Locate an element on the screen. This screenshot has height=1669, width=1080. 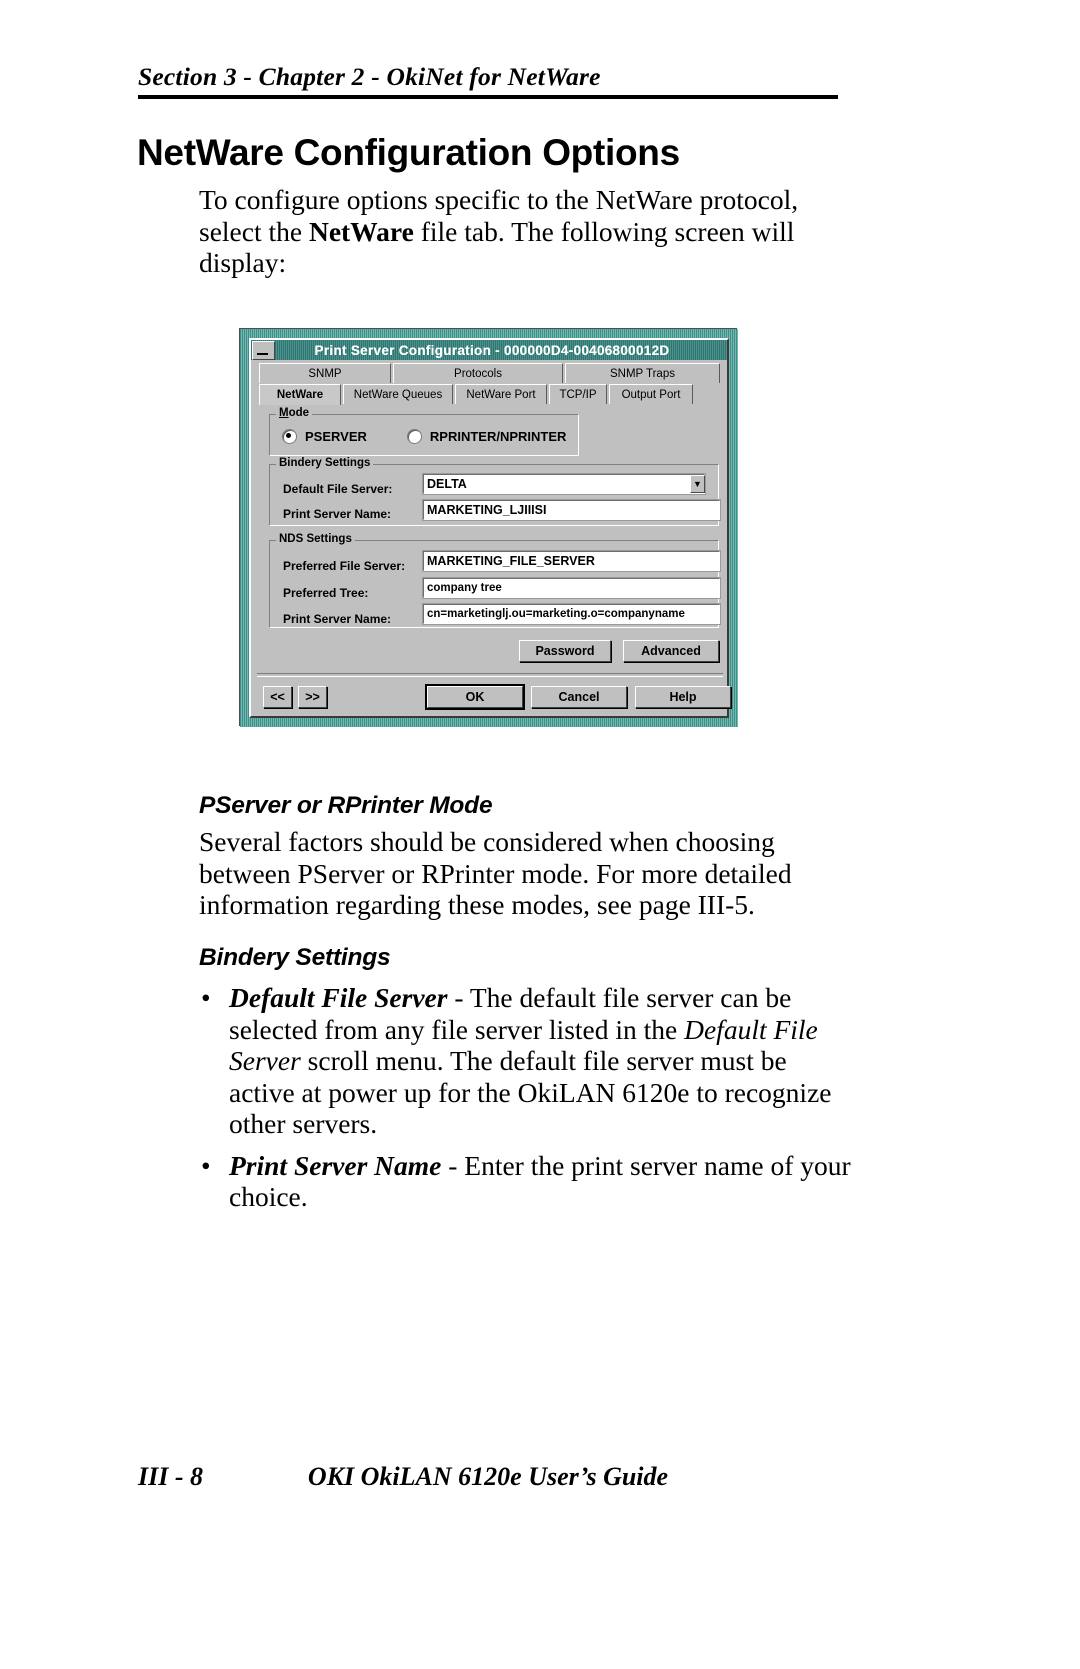
tab-tcpip: TCP/IP is located at coordinates (578, 394).